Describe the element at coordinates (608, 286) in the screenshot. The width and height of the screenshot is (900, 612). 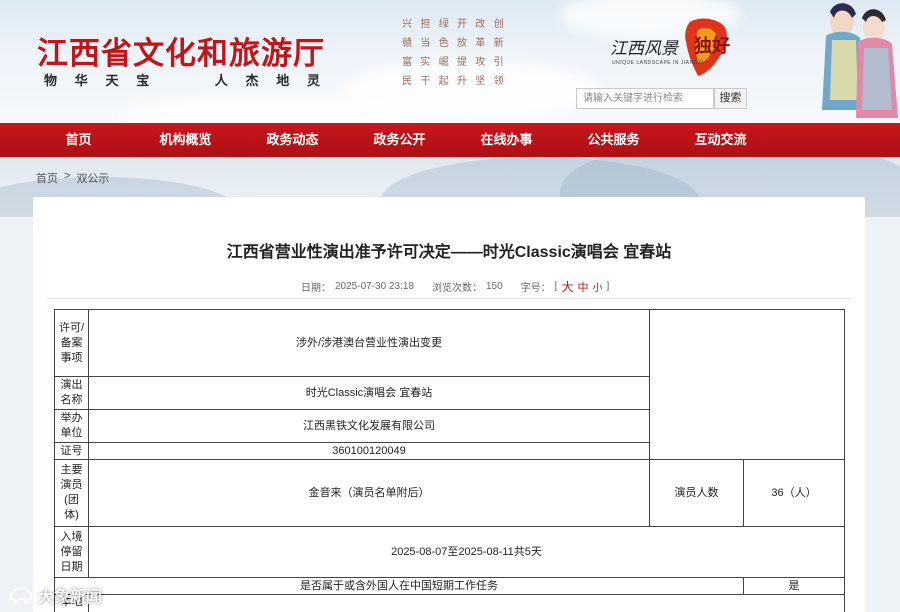
I see `font-size-bracket: ]` at that location.